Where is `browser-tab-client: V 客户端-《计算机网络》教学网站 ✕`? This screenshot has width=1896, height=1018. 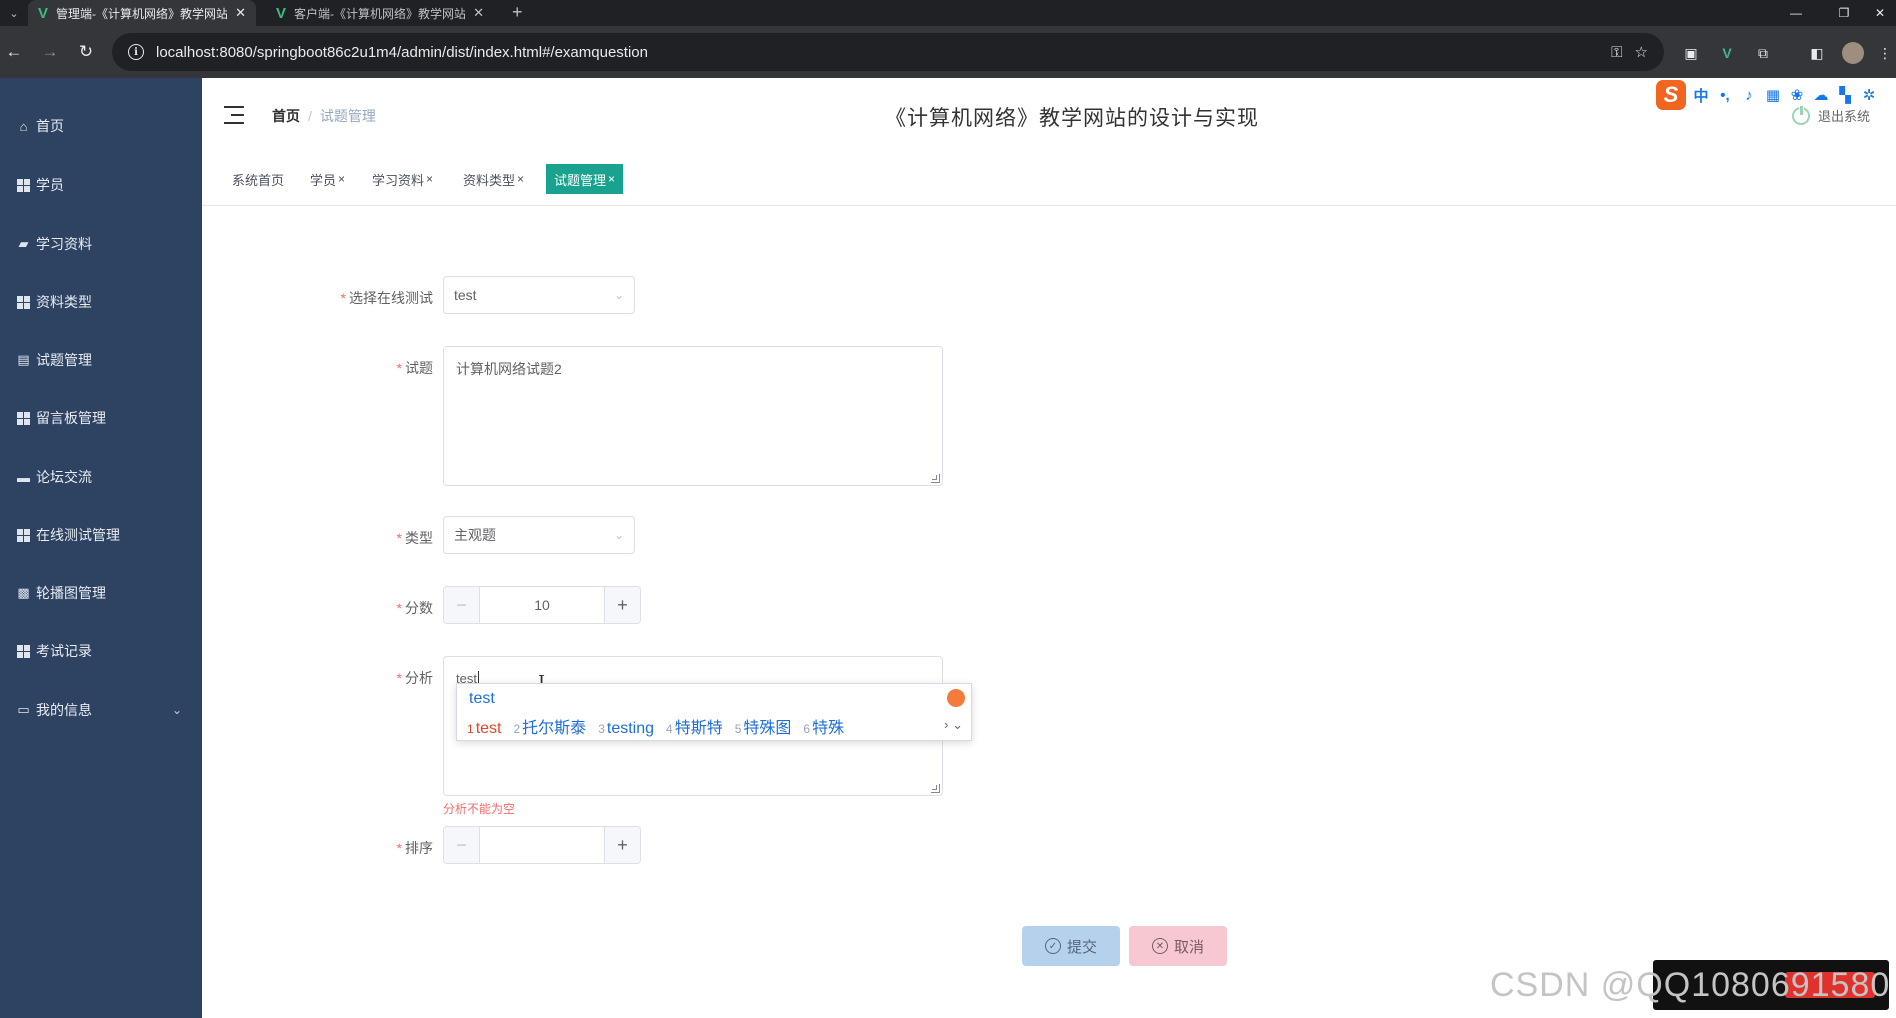 browser-tab-client: V 客户端-《计算机网络》教学网站 ✕ is located at coordinates (380, 13).